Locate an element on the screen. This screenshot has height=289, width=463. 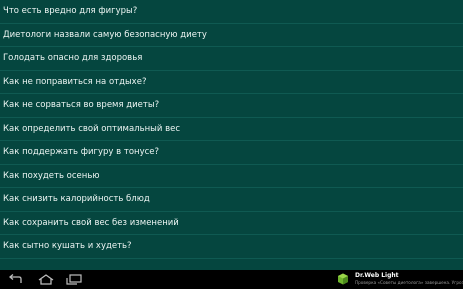
list-item-label: Как поддержать фигуру в тонусе? is located at coordinates (81, 152).